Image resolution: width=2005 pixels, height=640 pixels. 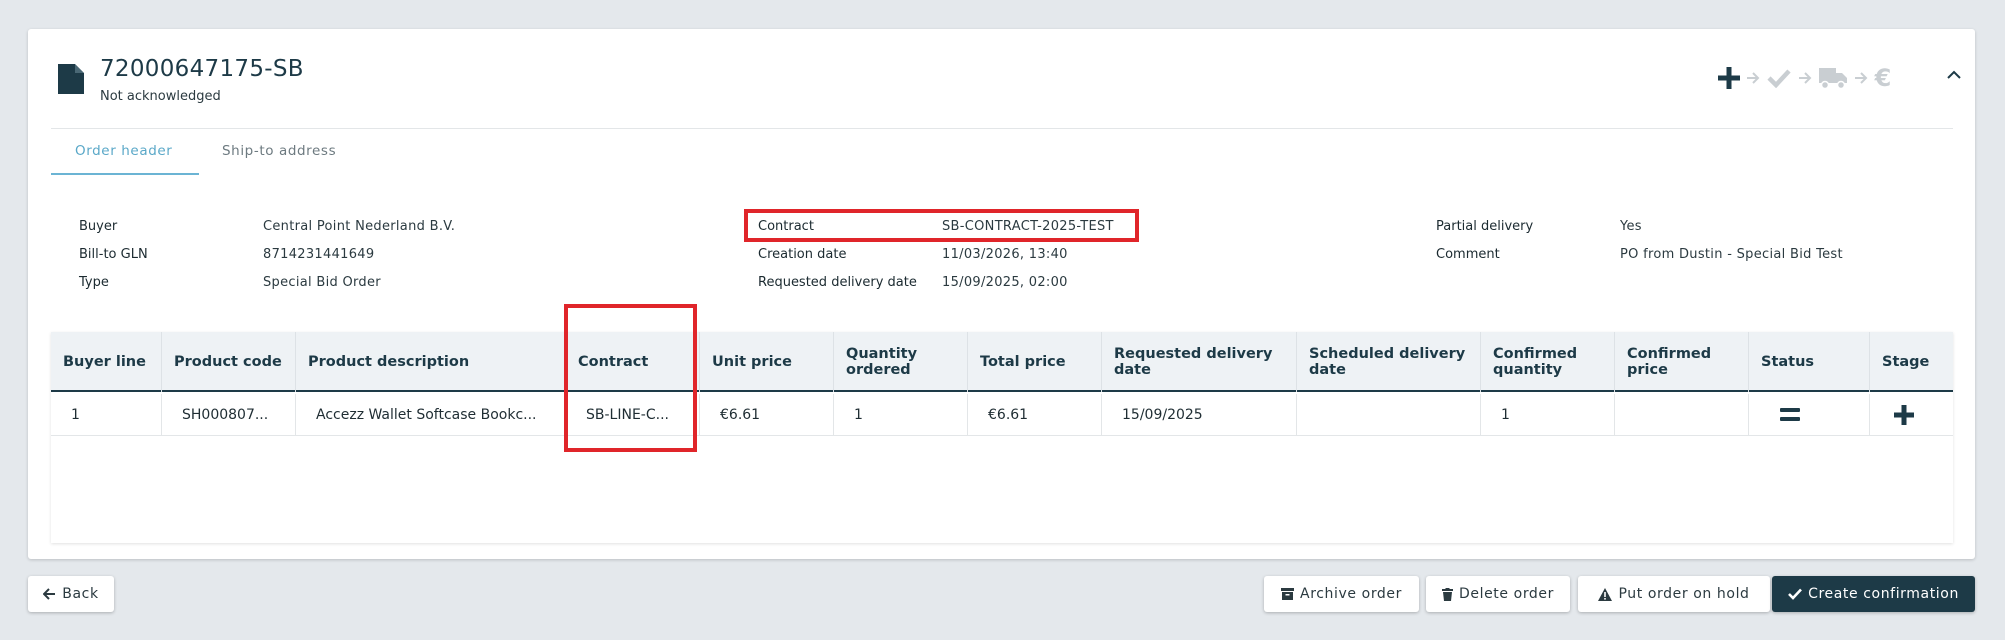 What do you see at coordinates (49, 594) in the screenshot?
I see `arrow-left-icon` at bounding box center [49, 594].